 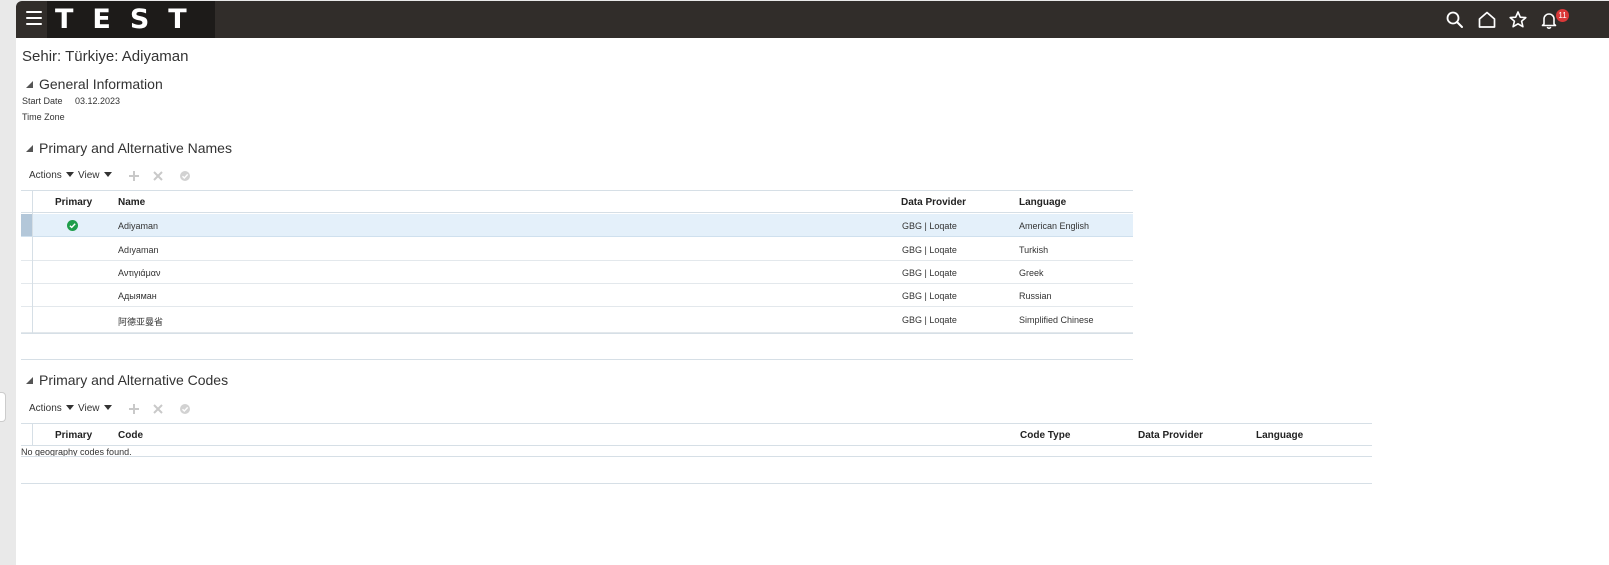 What do you see at coordinates (135, 148) in the screenshot?
I see `section-heading: Primary and Alternative Names` at bounding box center [135, 148].